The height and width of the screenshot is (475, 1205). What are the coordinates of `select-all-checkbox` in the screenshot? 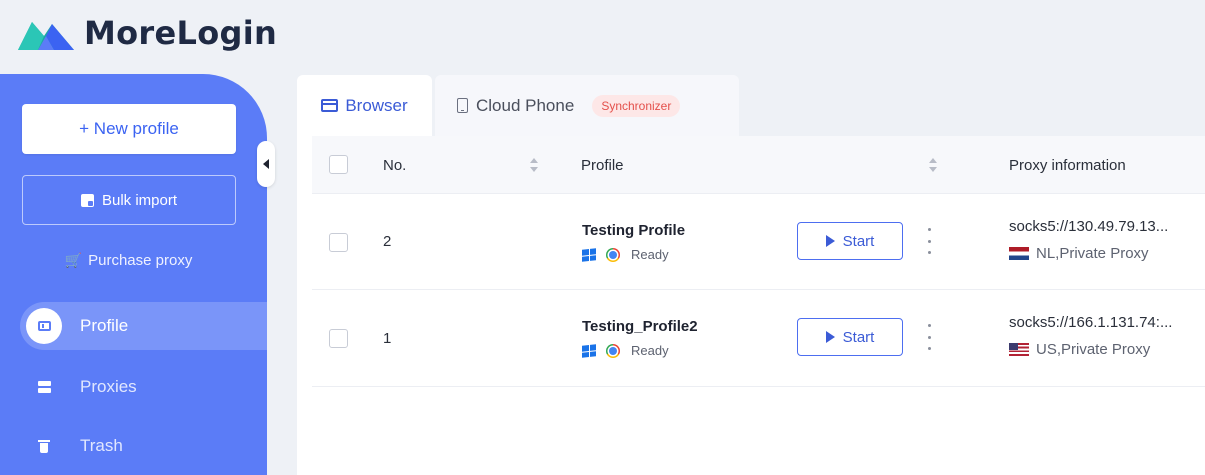 It's located at (338, 164).